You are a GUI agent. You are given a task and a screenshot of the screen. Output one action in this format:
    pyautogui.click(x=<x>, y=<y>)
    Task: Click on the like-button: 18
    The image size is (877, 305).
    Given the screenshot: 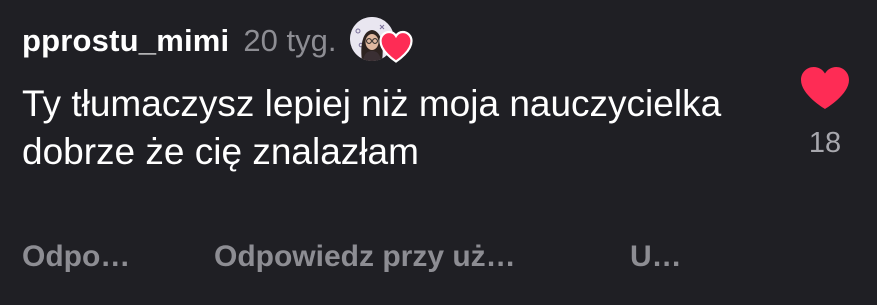 What is the action you would take?
    pyautogui.click(x=825, y=113)
    